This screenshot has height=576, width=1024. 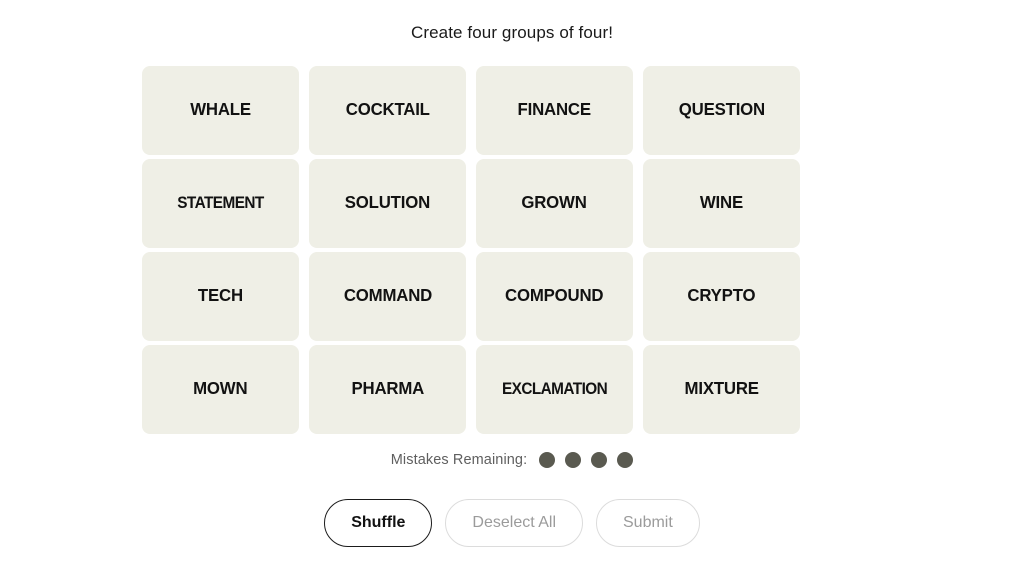 I want to click on word-tile-exclamation: EXCLAMATION, so click(x=554, y=389).